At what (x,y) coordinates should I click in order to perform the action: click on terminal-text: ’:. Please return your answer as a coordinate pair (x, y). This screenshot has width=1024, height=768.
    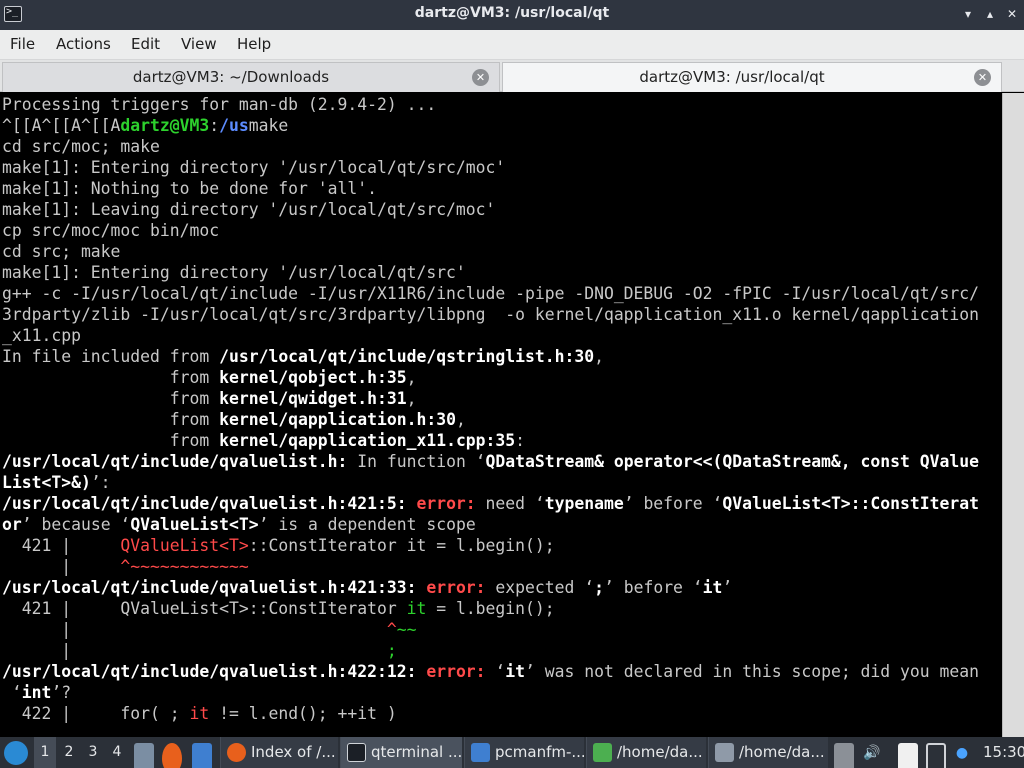
    Looking at the image, I should click on (100, 482).